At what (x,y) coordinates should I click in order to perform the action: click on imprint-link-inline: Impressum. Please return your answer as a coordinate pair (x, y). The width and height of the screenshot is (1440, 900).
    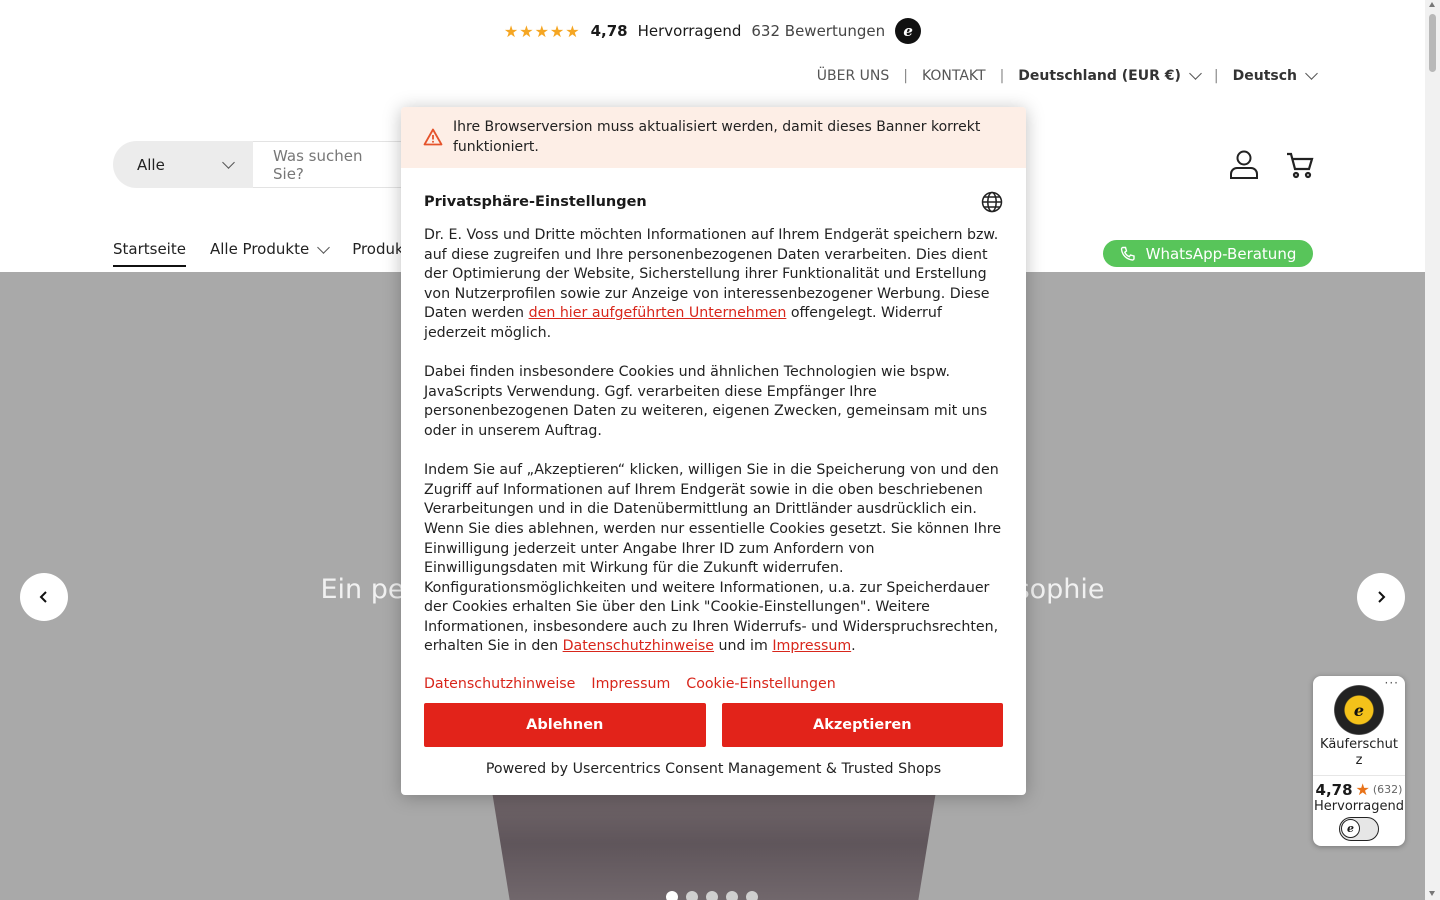
    Looking at the image, I should click on (811, 646).